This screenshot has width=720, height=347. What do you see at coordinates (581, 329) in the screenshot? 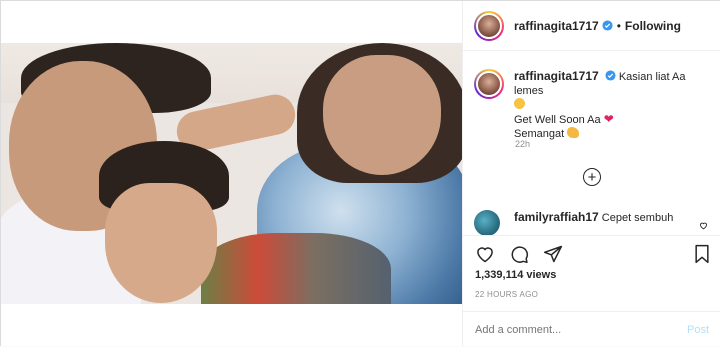
I see `comment-input` at bounding box center [581, 329].